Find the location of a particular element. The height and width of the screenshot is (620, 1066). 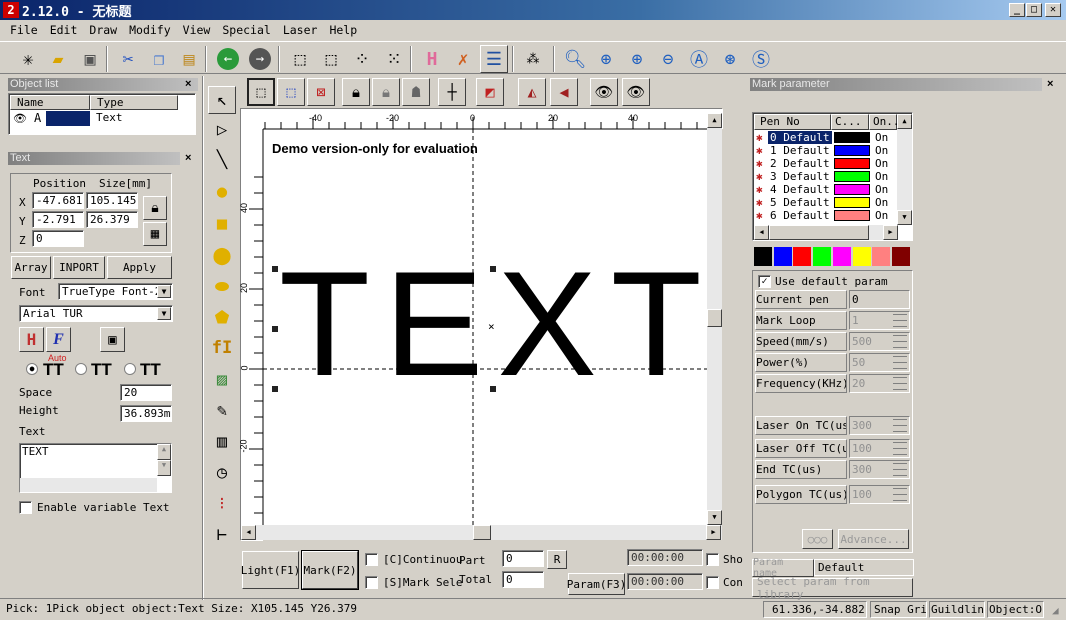

pen-row: ✱ 3 Default On is located at coordinates (833, 176).